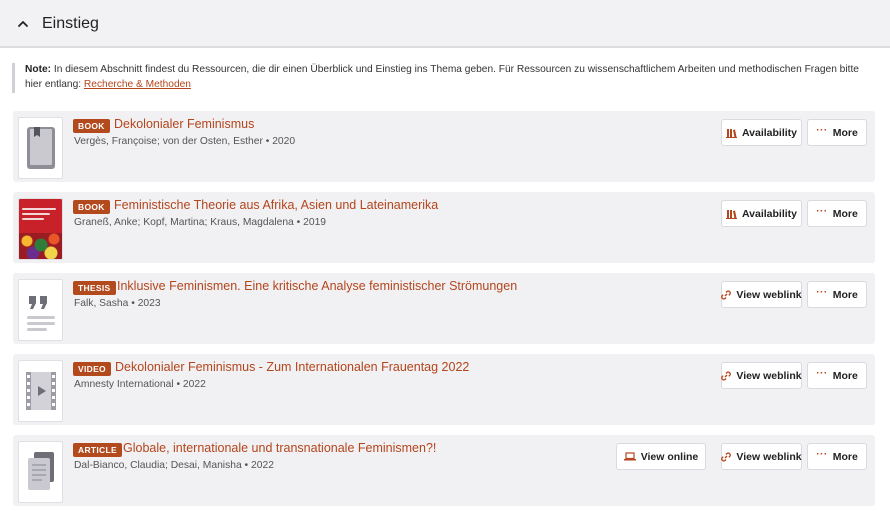  I want to click on section-header: Einstieg, so click(445, 24).